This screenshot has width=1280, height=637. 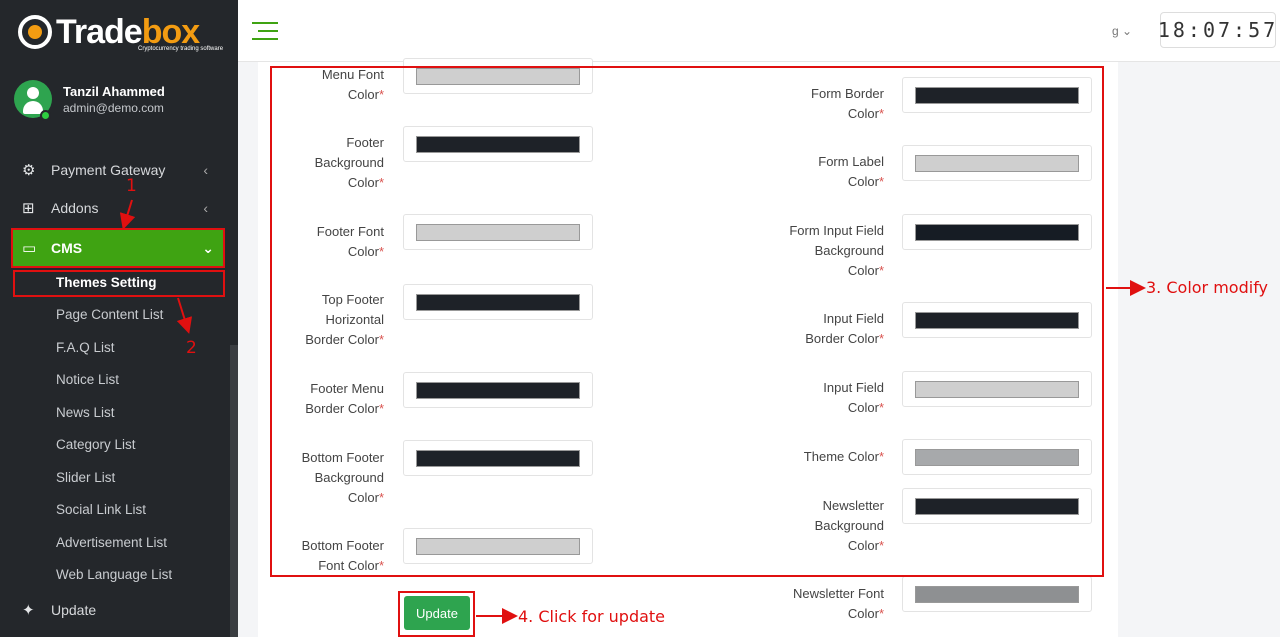 I want to click on chevron-down-icon: ⌄, so click(x=1127, y=31).